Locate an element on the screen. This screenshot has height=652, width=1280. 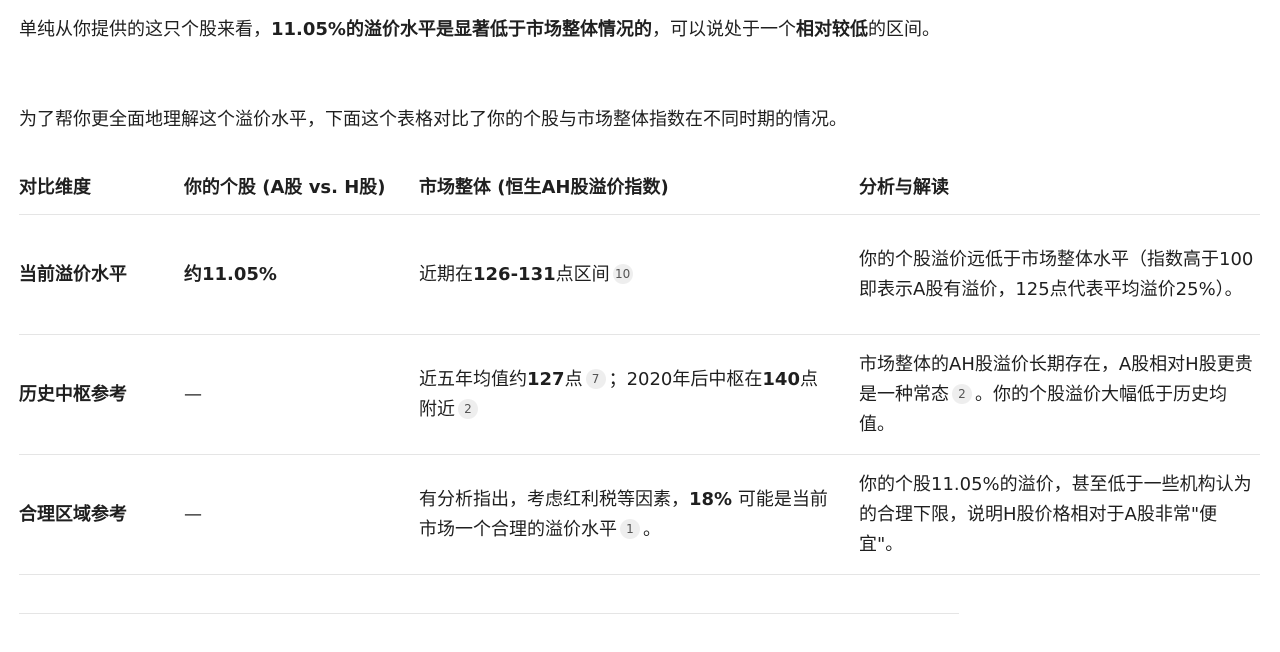
intro-bold-text: 11.05%的溢价水平是显著低于市场整体情况的 is located at coordinates (461, 29).